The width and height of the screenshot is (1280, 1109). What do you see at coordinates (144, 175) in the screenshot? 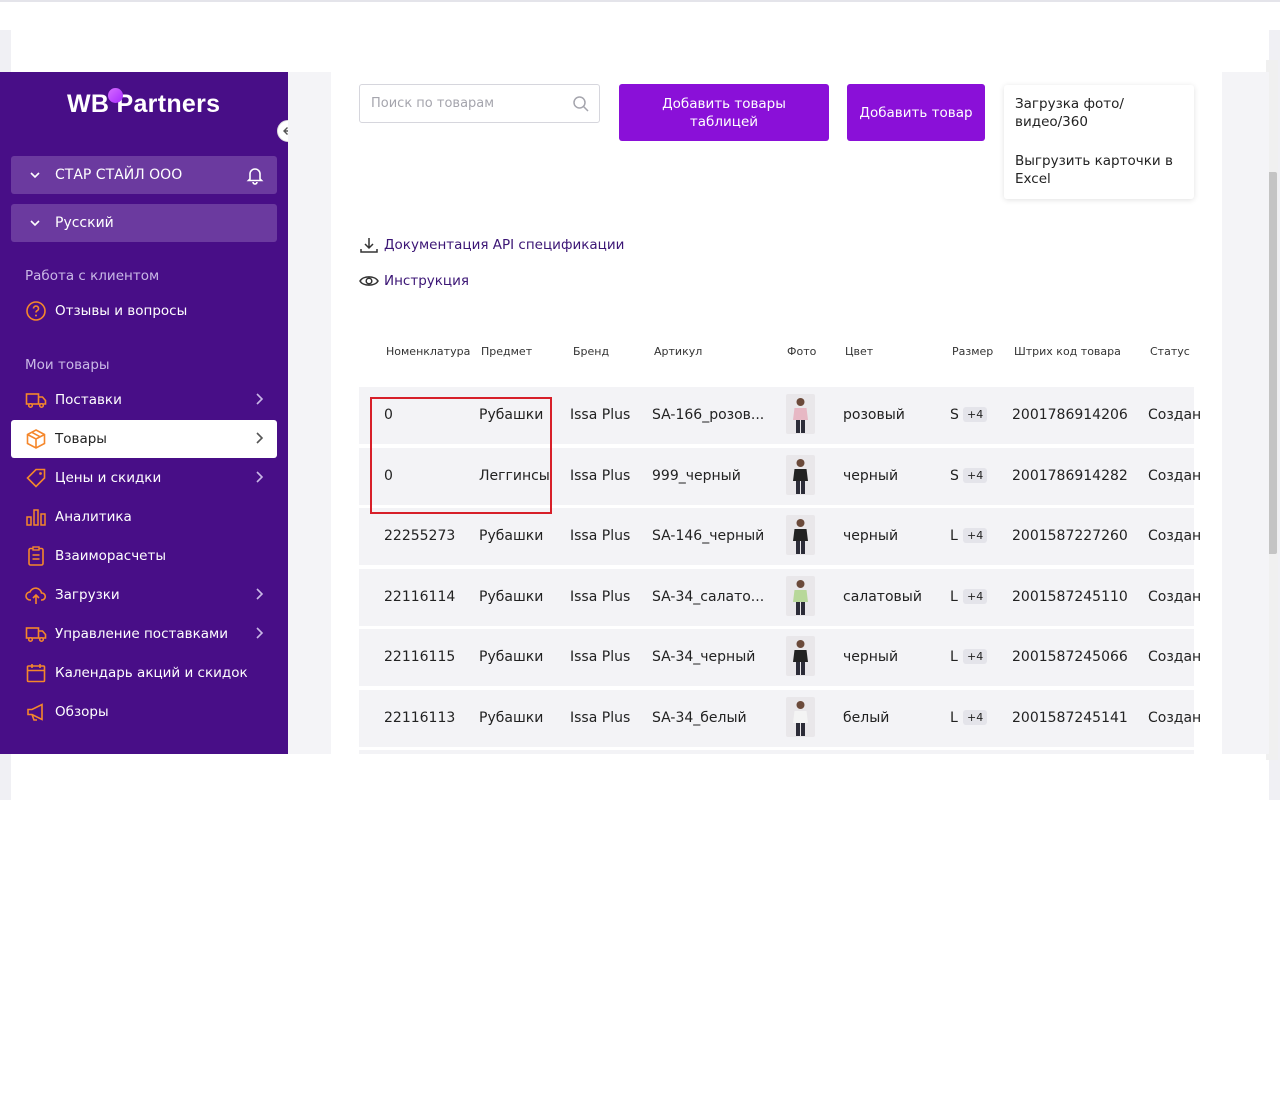
I see `org-selector: СТАР СТАЙЛ ООО` at bounding box center [144, 175].